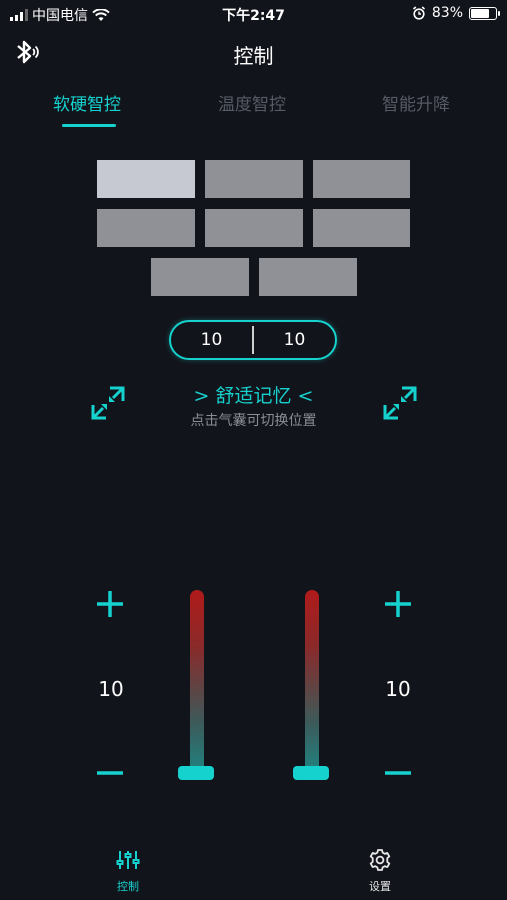 Image resolution: width=507 pixels, height=900 pixels. I want to click on tab-bar: 软硬智控 温度智控 智能升降, so click(253, 110).